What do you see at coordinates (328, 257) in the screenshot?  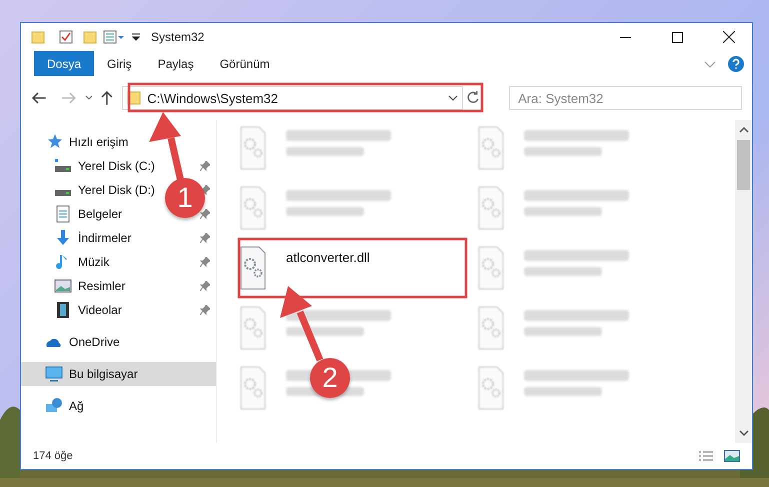 I see `file-name: atlconverter.dll` at bounding box center [328, 257].